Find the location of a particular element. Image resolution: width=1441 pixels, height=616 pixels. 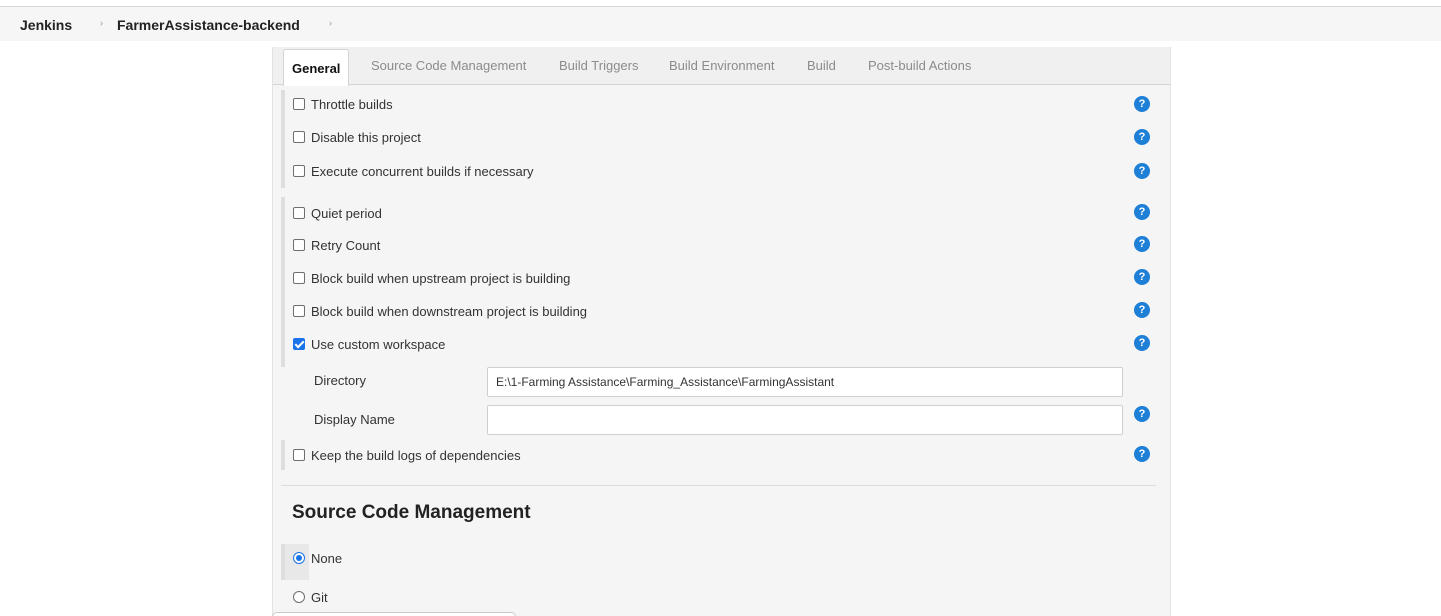

throttle-builds-help-icon: ? is located at coordinates (1142, 104).